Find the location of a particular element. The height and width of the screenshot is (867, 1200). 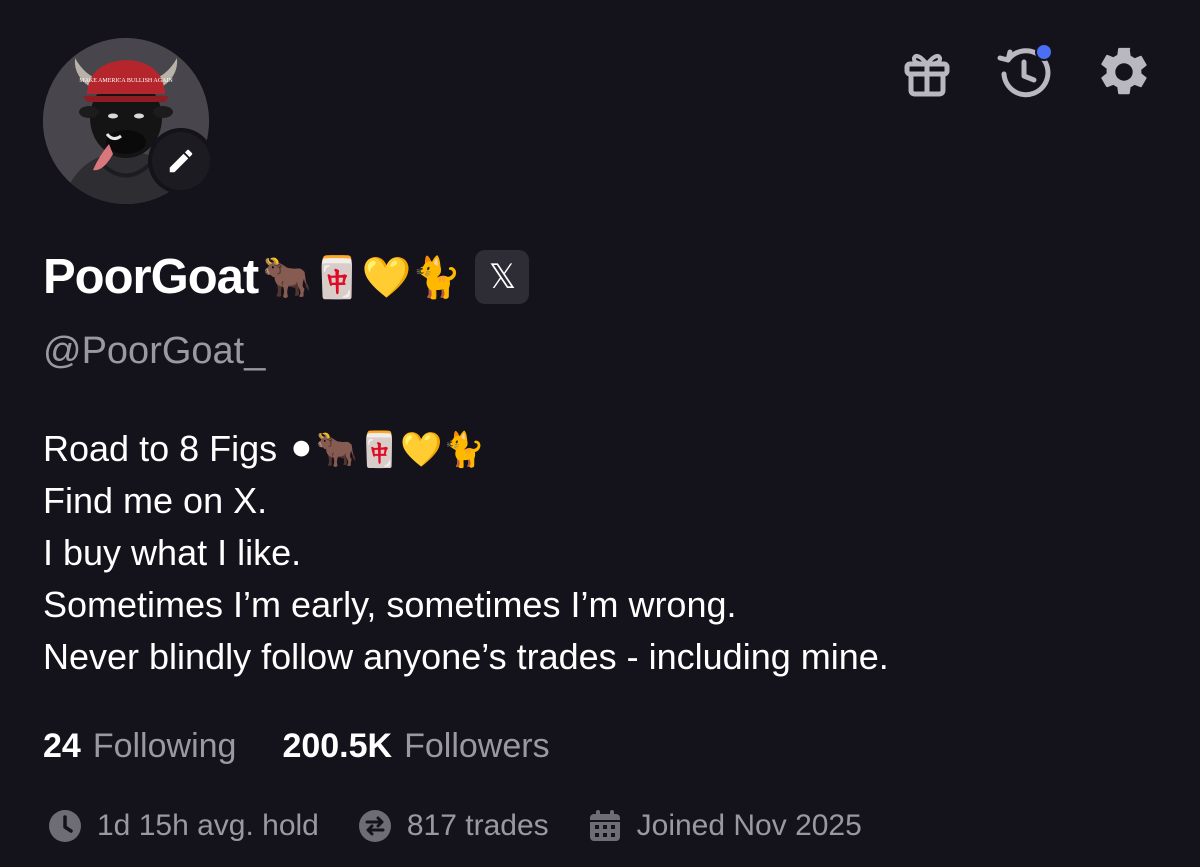

display-name: PoorGoat is located at coordinates (151, 277).